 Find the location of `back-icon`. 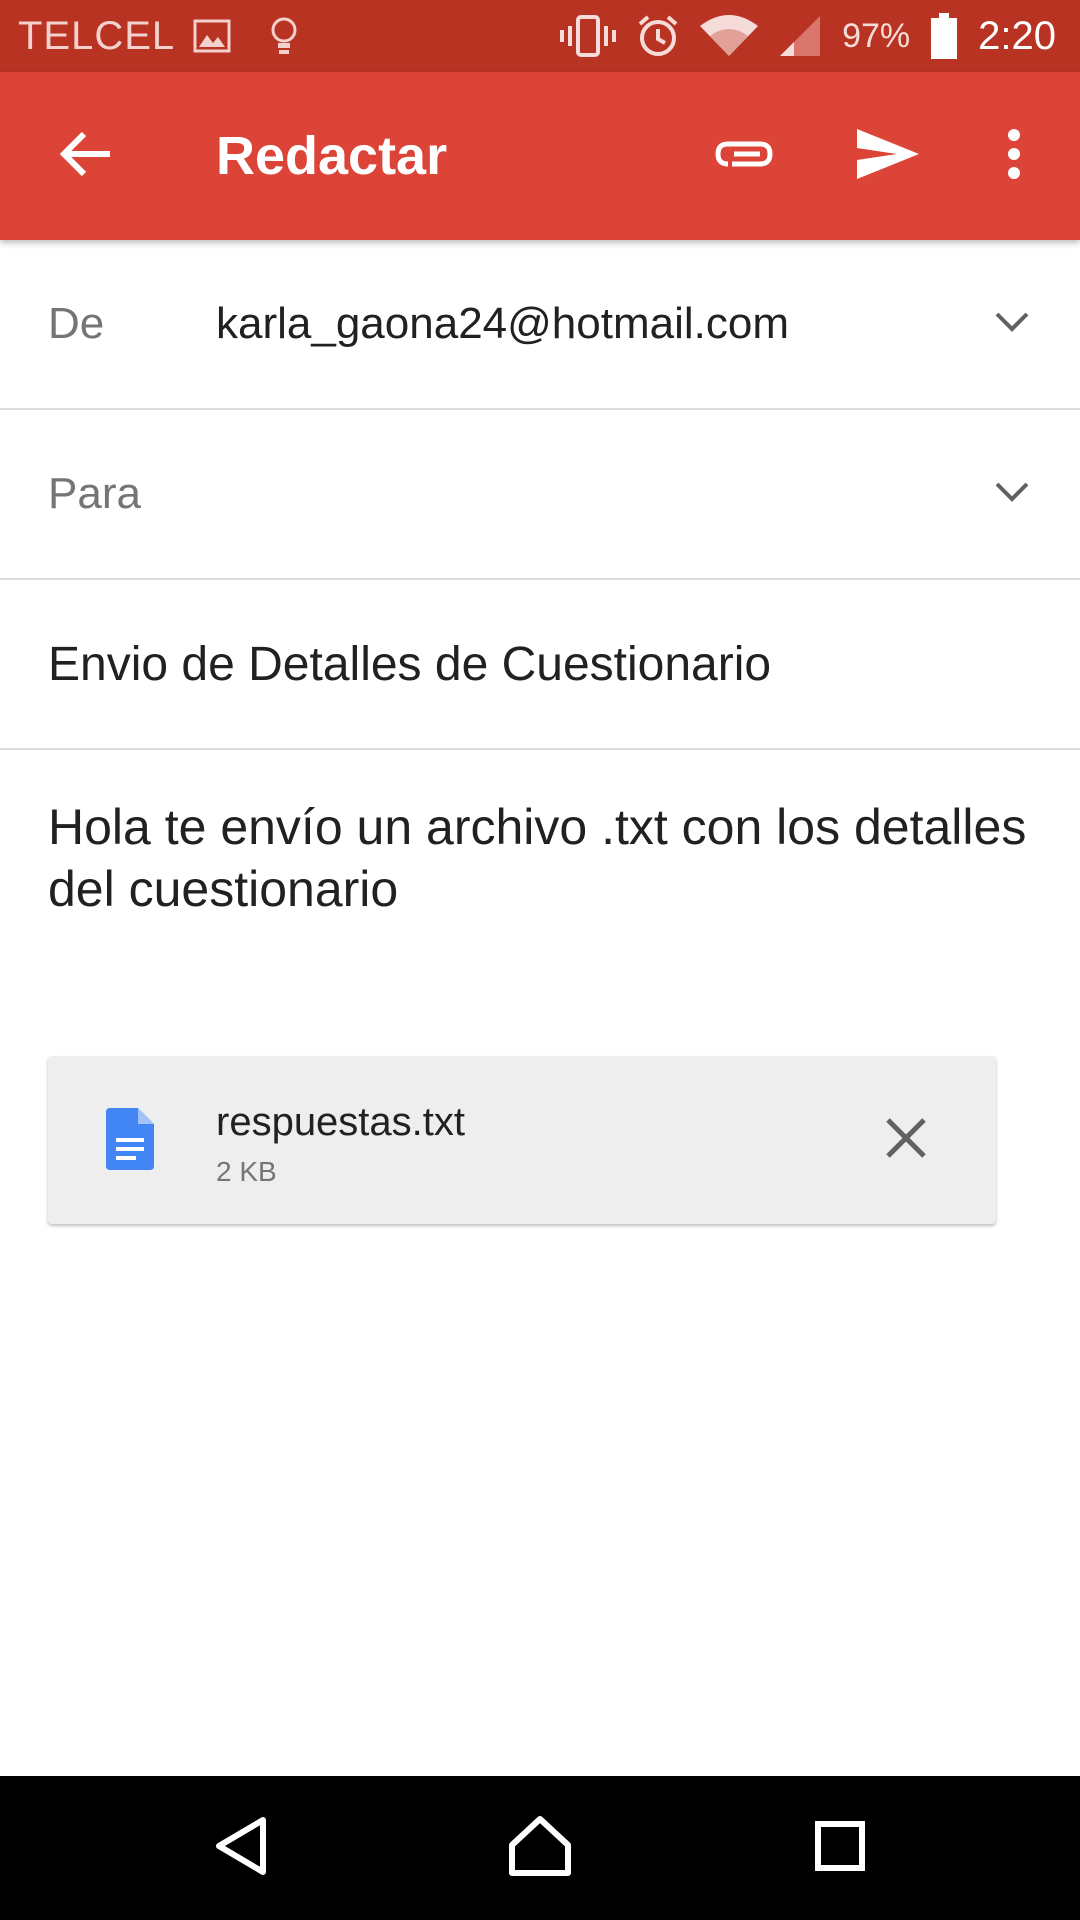

back-icon is located at coordinates (241, 1848).